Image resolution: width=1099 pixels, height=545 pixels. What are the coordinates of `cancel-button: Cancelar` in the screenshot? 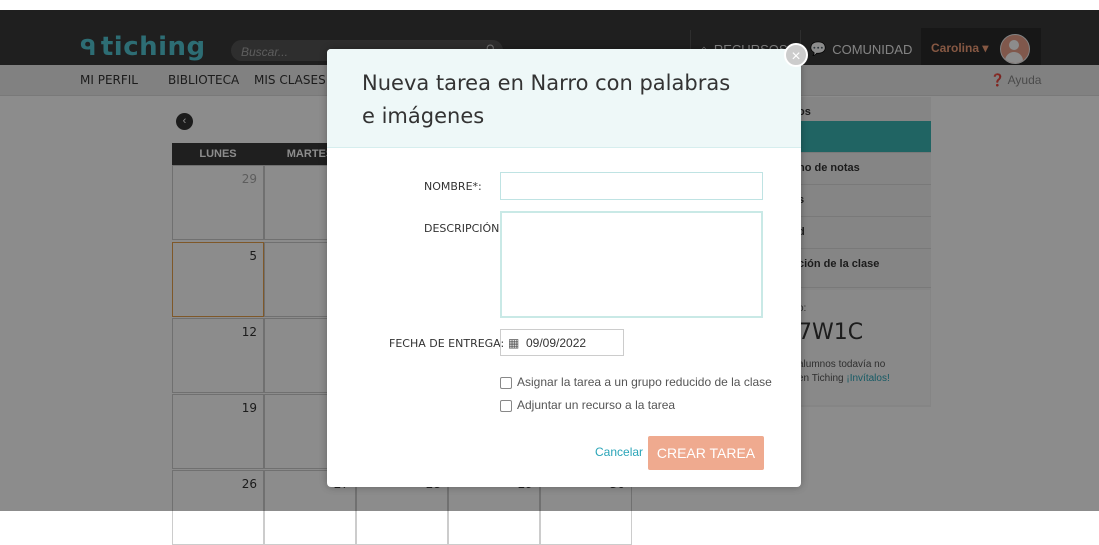 It's located at (619, 452).